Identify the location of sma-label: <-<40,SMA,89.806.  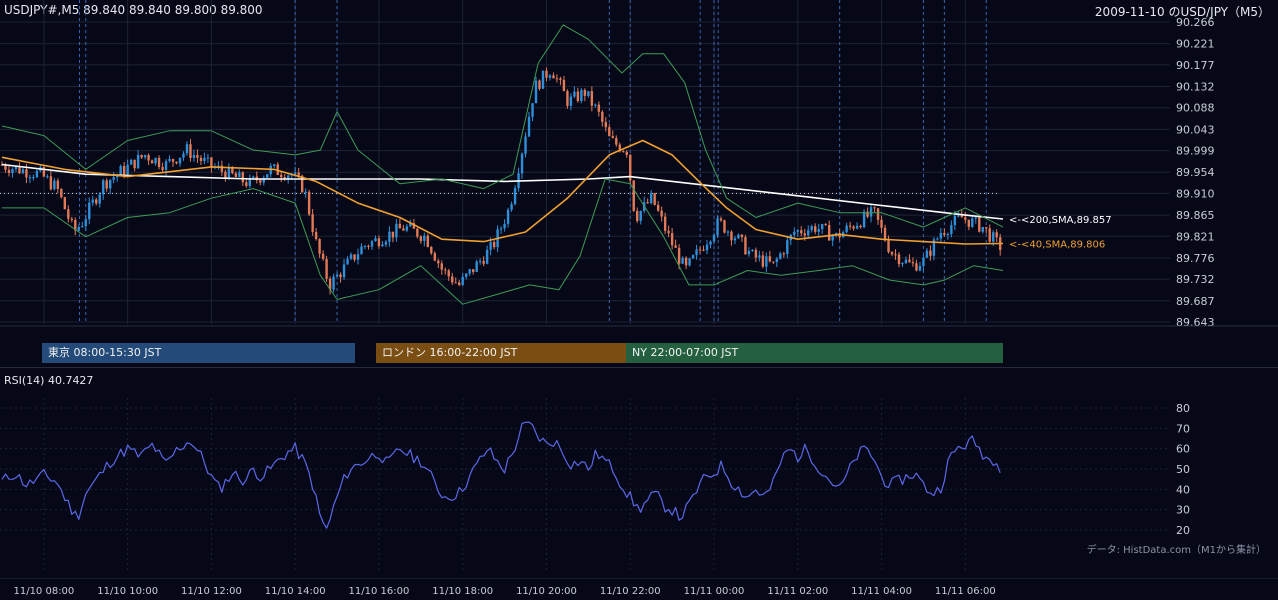
(1057, 245).